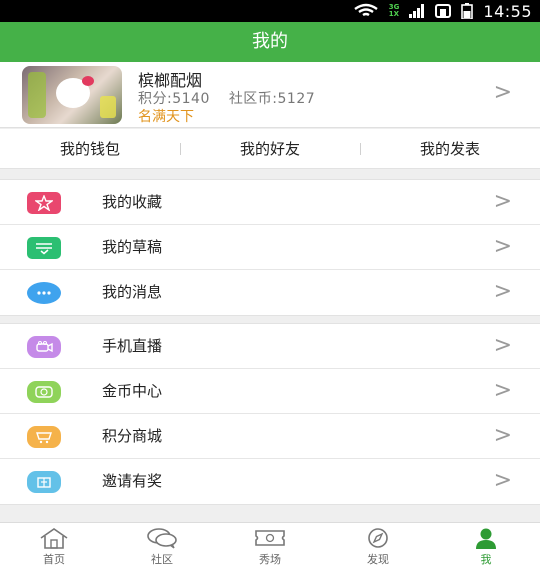 The width and height of the screenshot is (540, 566). What do you see at coordinates (378, 538) in the screenshot?
I see `compass-icon` at bounding box center [378, 538].